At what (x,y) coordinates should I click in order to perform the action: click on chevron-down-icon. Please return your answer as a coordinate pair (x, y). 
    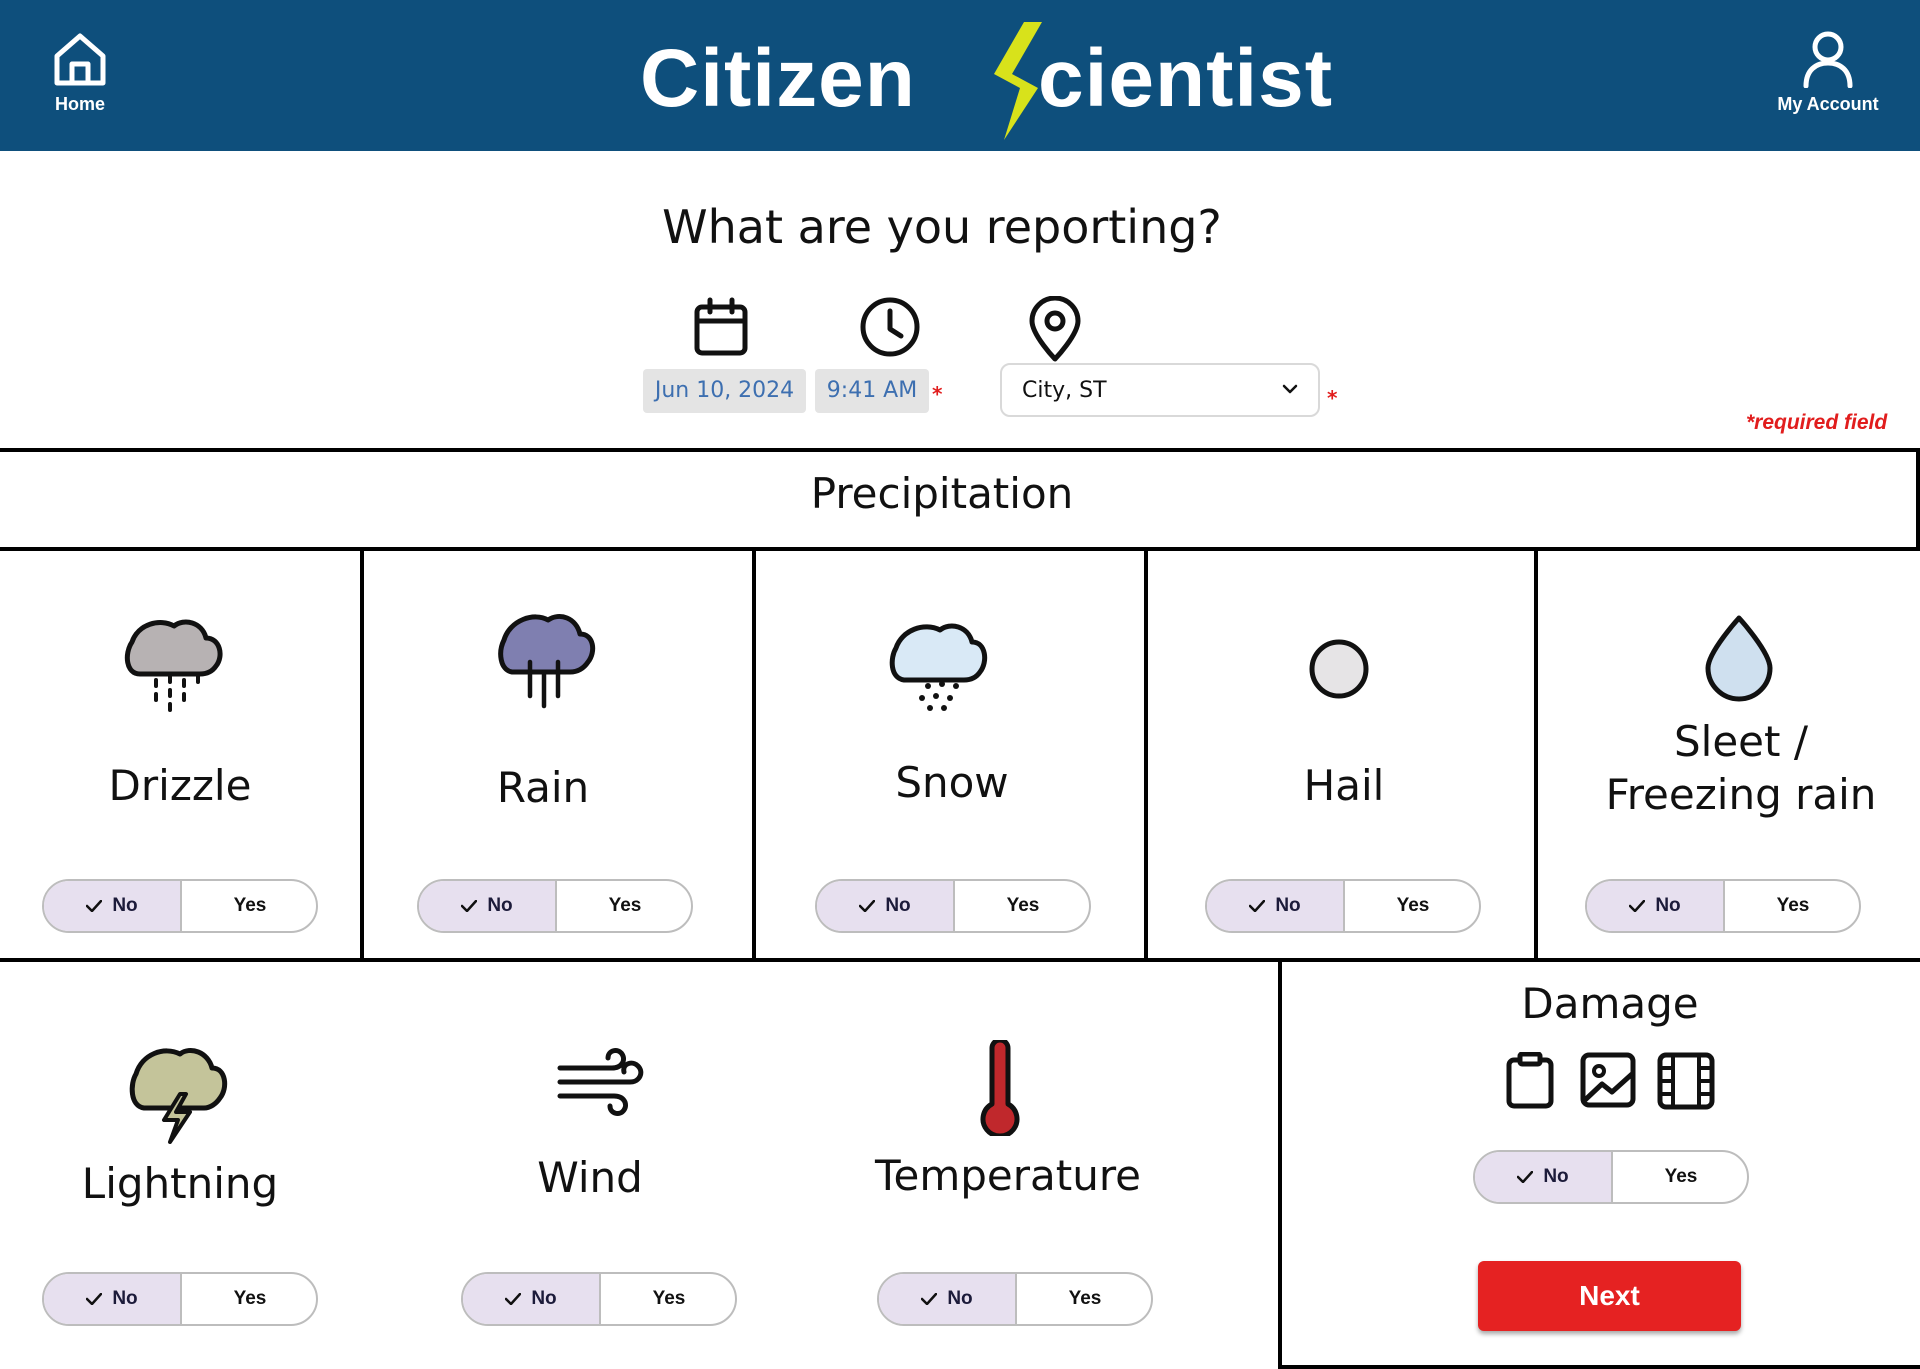
    Looking at the image, I should click on (1290, 389).